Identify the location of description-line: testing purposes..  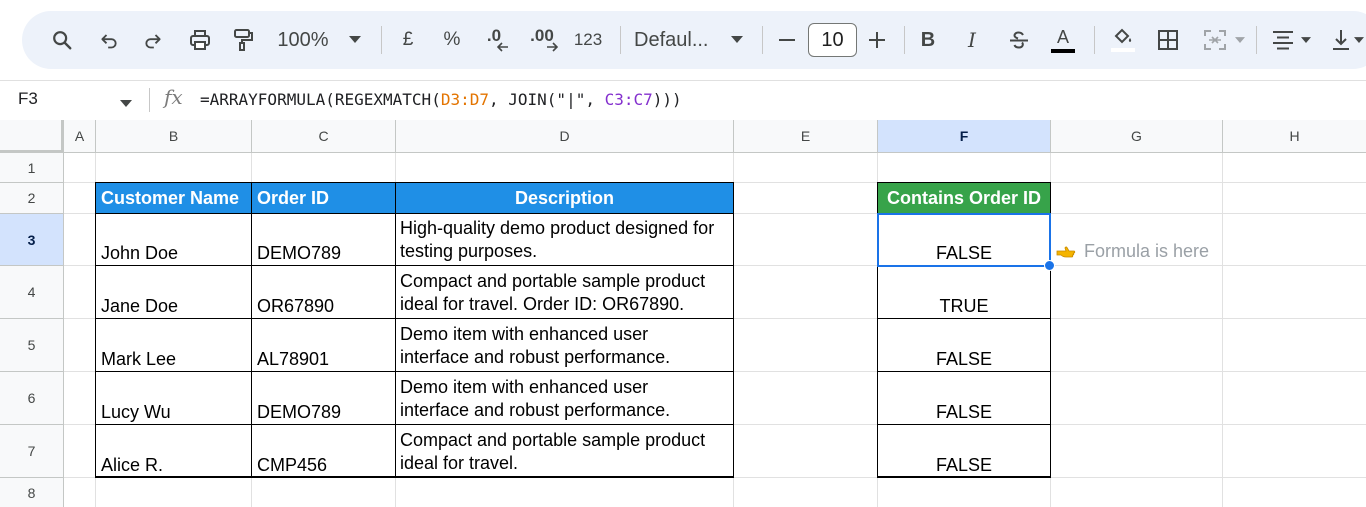
(469, 251).